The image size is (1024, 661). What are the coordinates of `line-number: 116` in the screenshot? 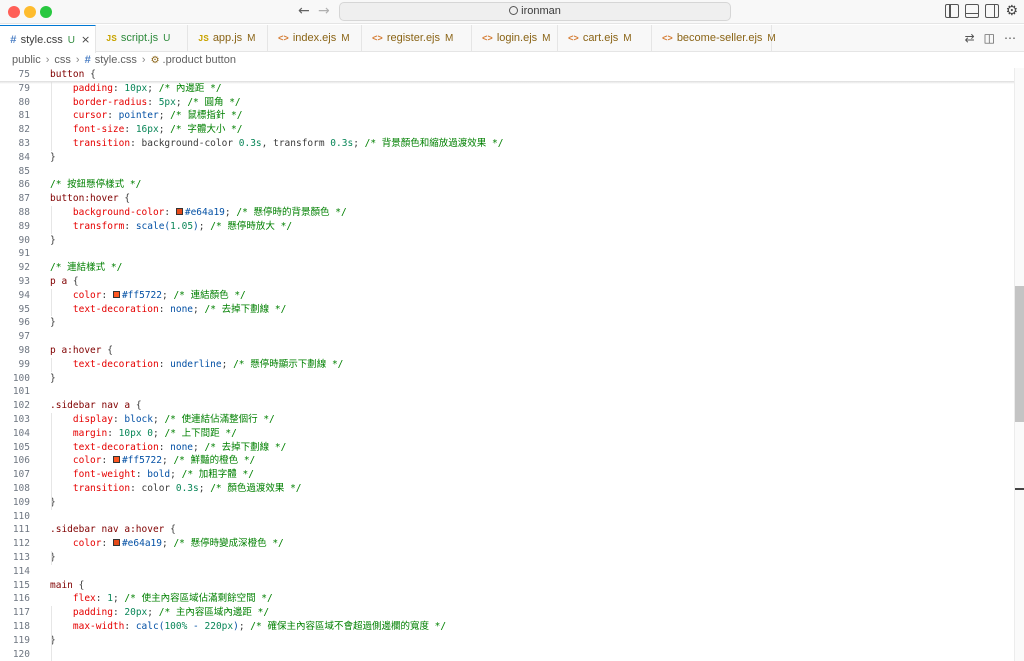 It's located at (21, 599).